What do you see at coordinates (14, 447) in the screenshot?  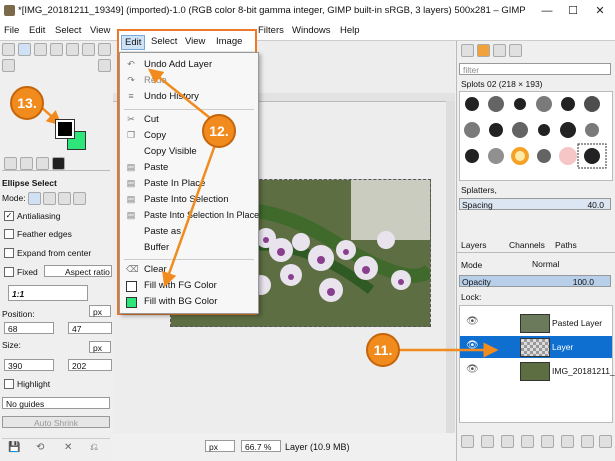 I see `save-options-icon: 💾` at bounding box center [14, 447].